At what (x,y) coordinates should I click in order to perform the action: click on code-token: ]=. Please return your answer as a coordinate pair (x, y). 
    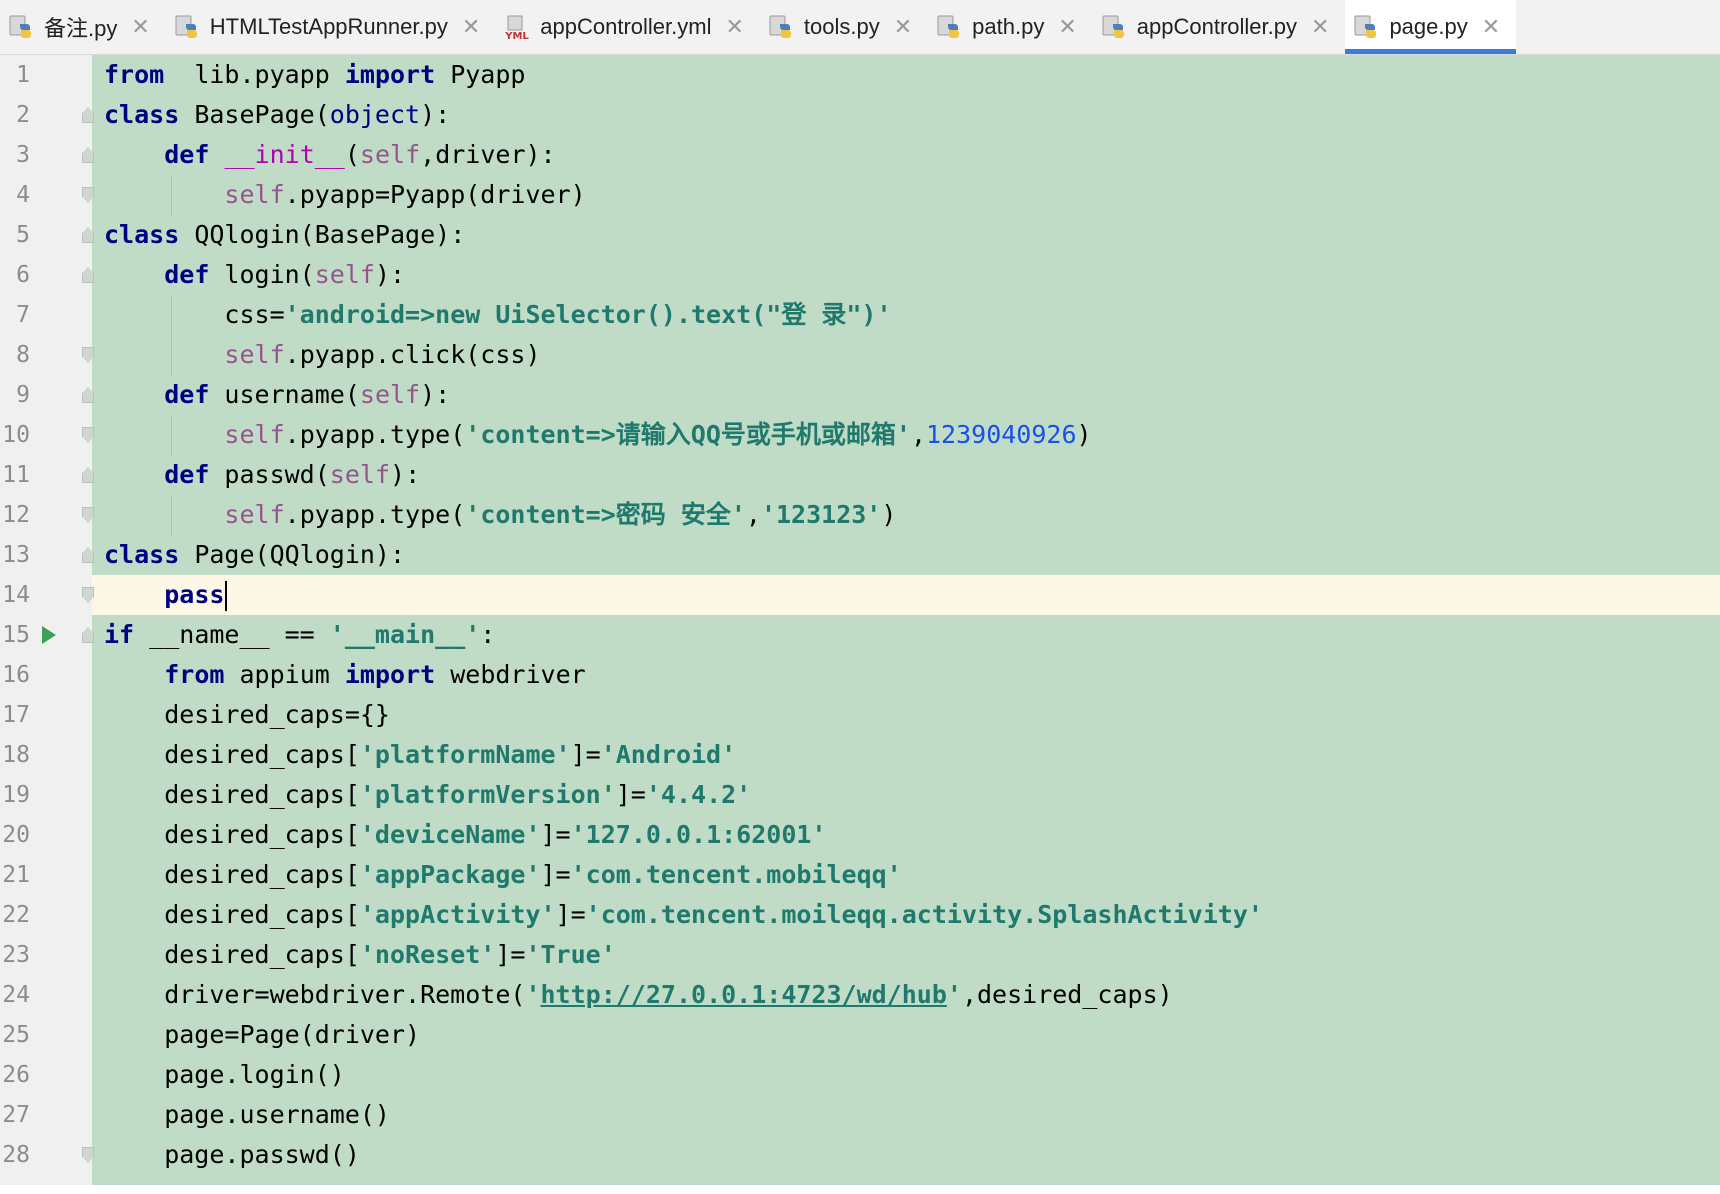
    Looking at the image, I should click on (555, 874).